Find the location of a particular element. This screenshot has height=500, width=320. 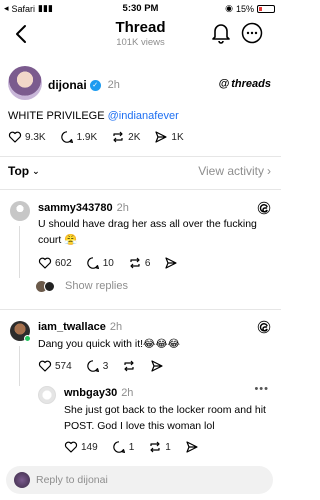

reply-actions: 602 10 6 is located at coordinates (108, 263).